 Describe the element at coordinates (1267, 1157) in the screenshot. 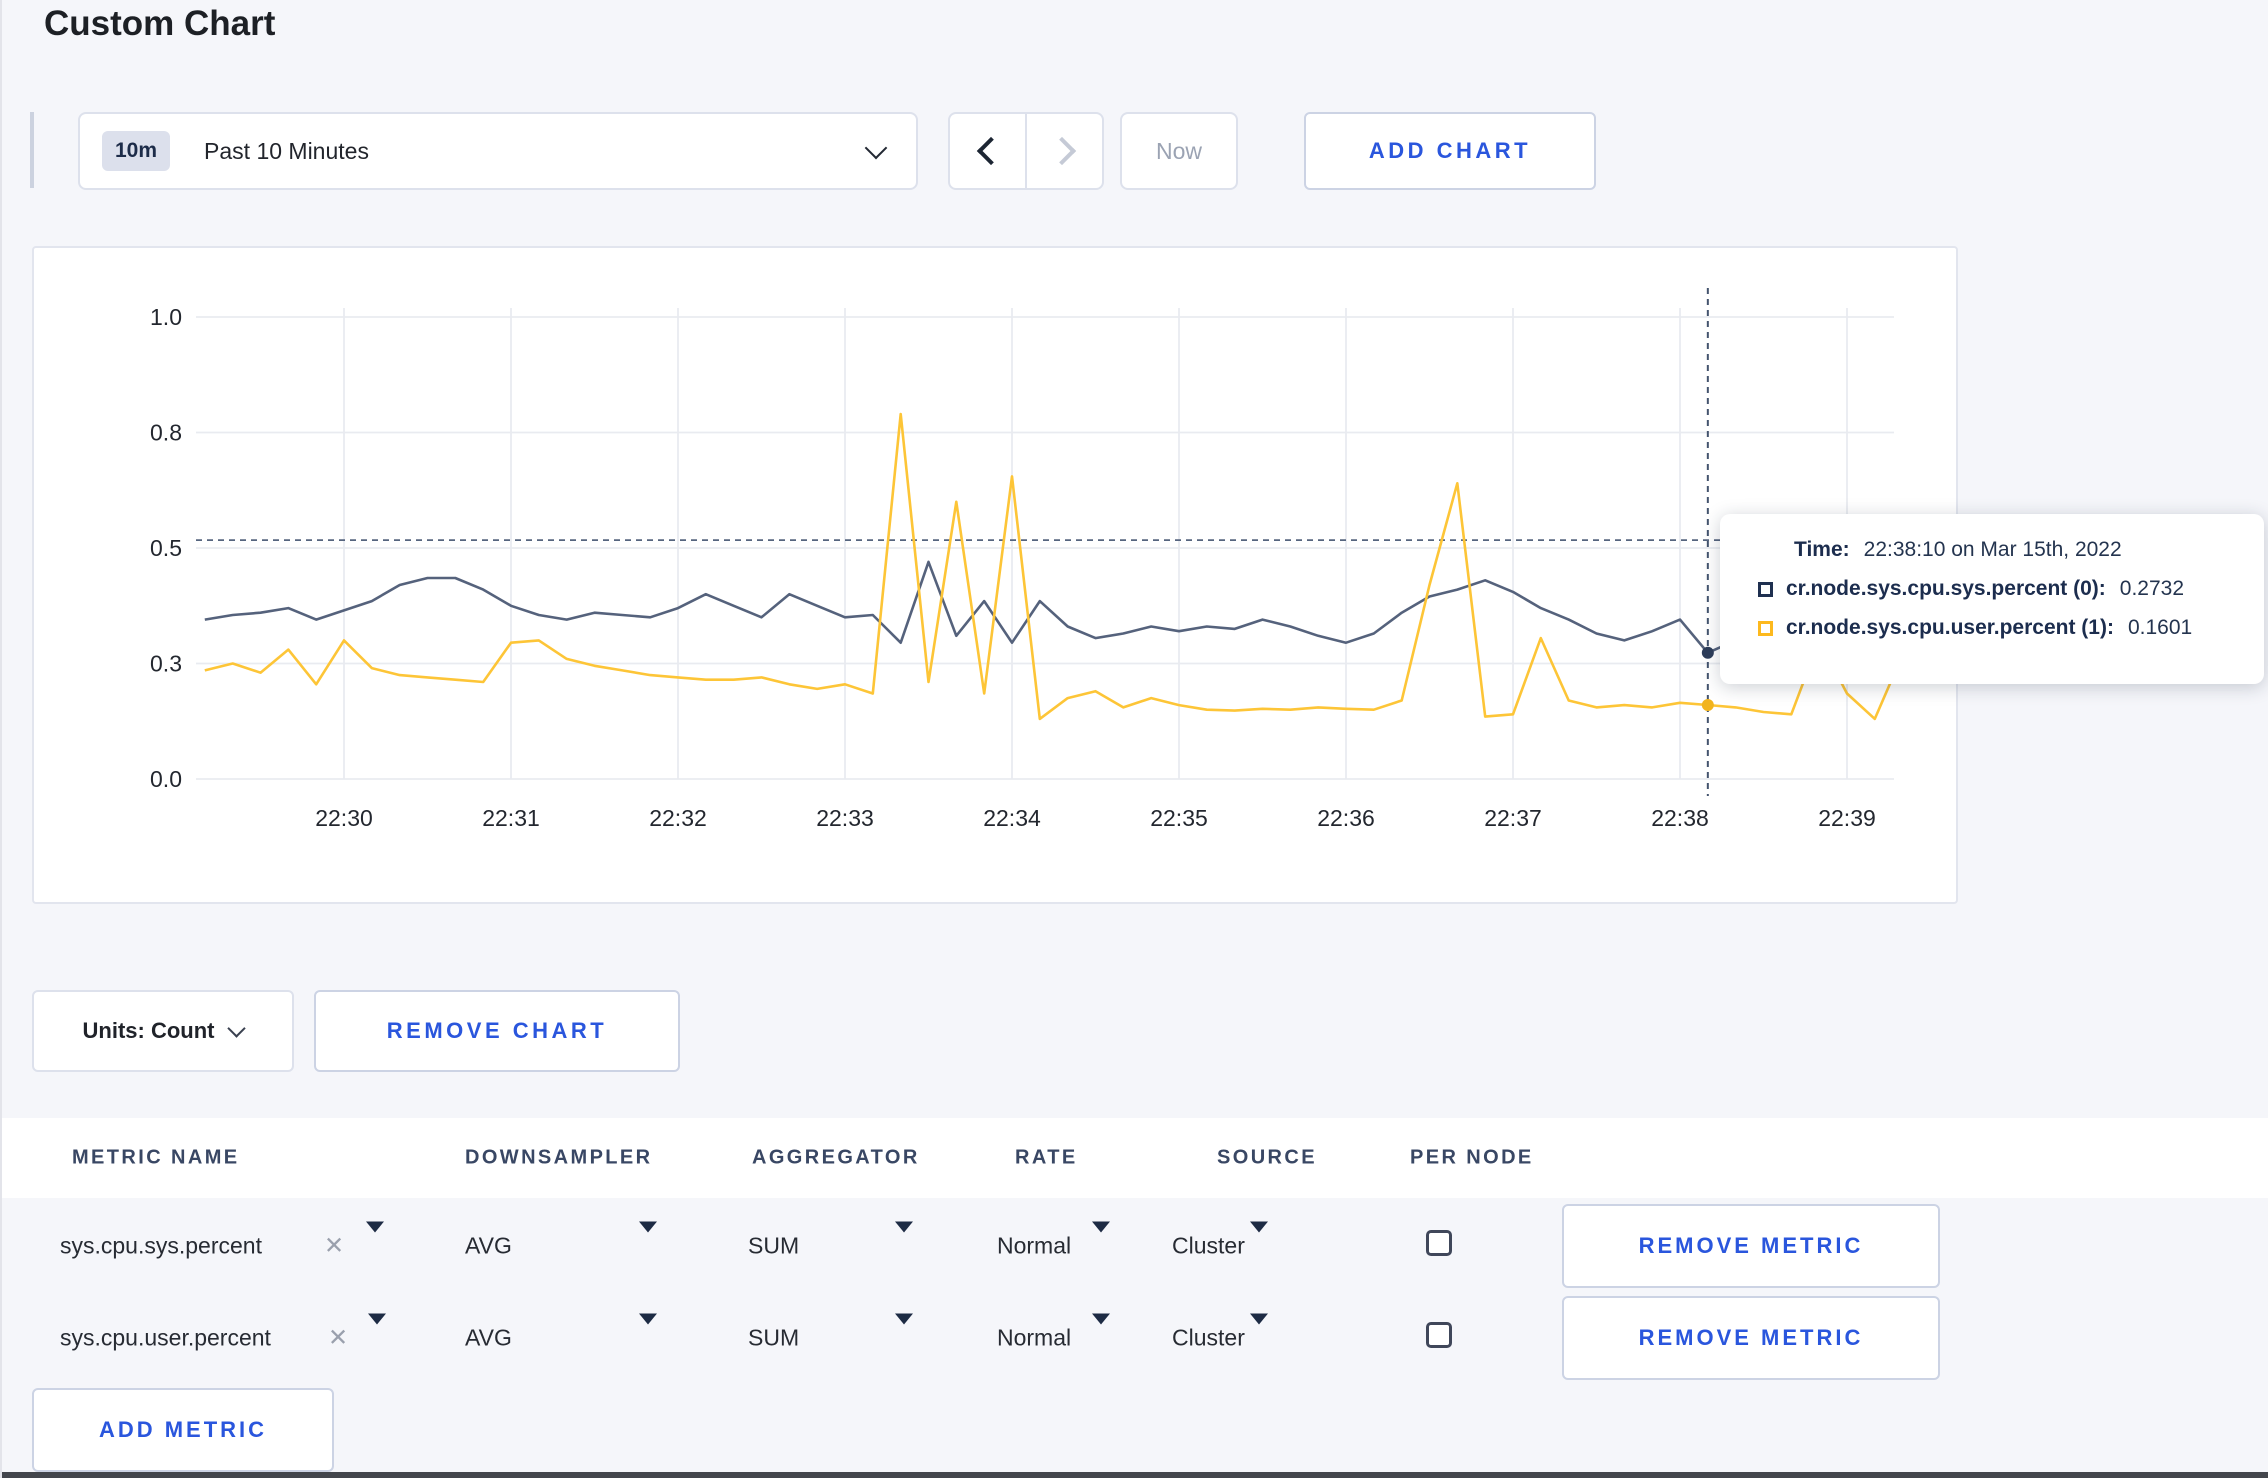

I see `header-source: SOURCE` at that location.